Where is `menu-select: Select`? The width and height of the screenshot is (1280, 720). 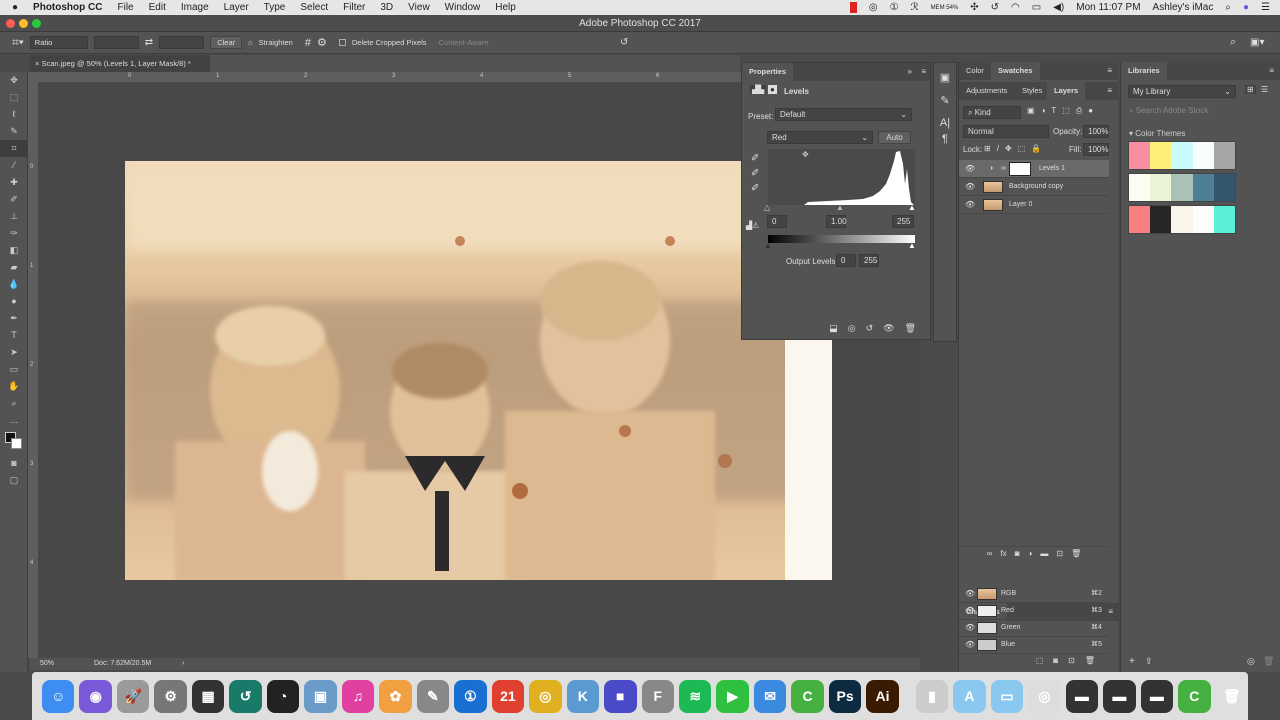
menu-select: Select is located at coordinates (314, 7).